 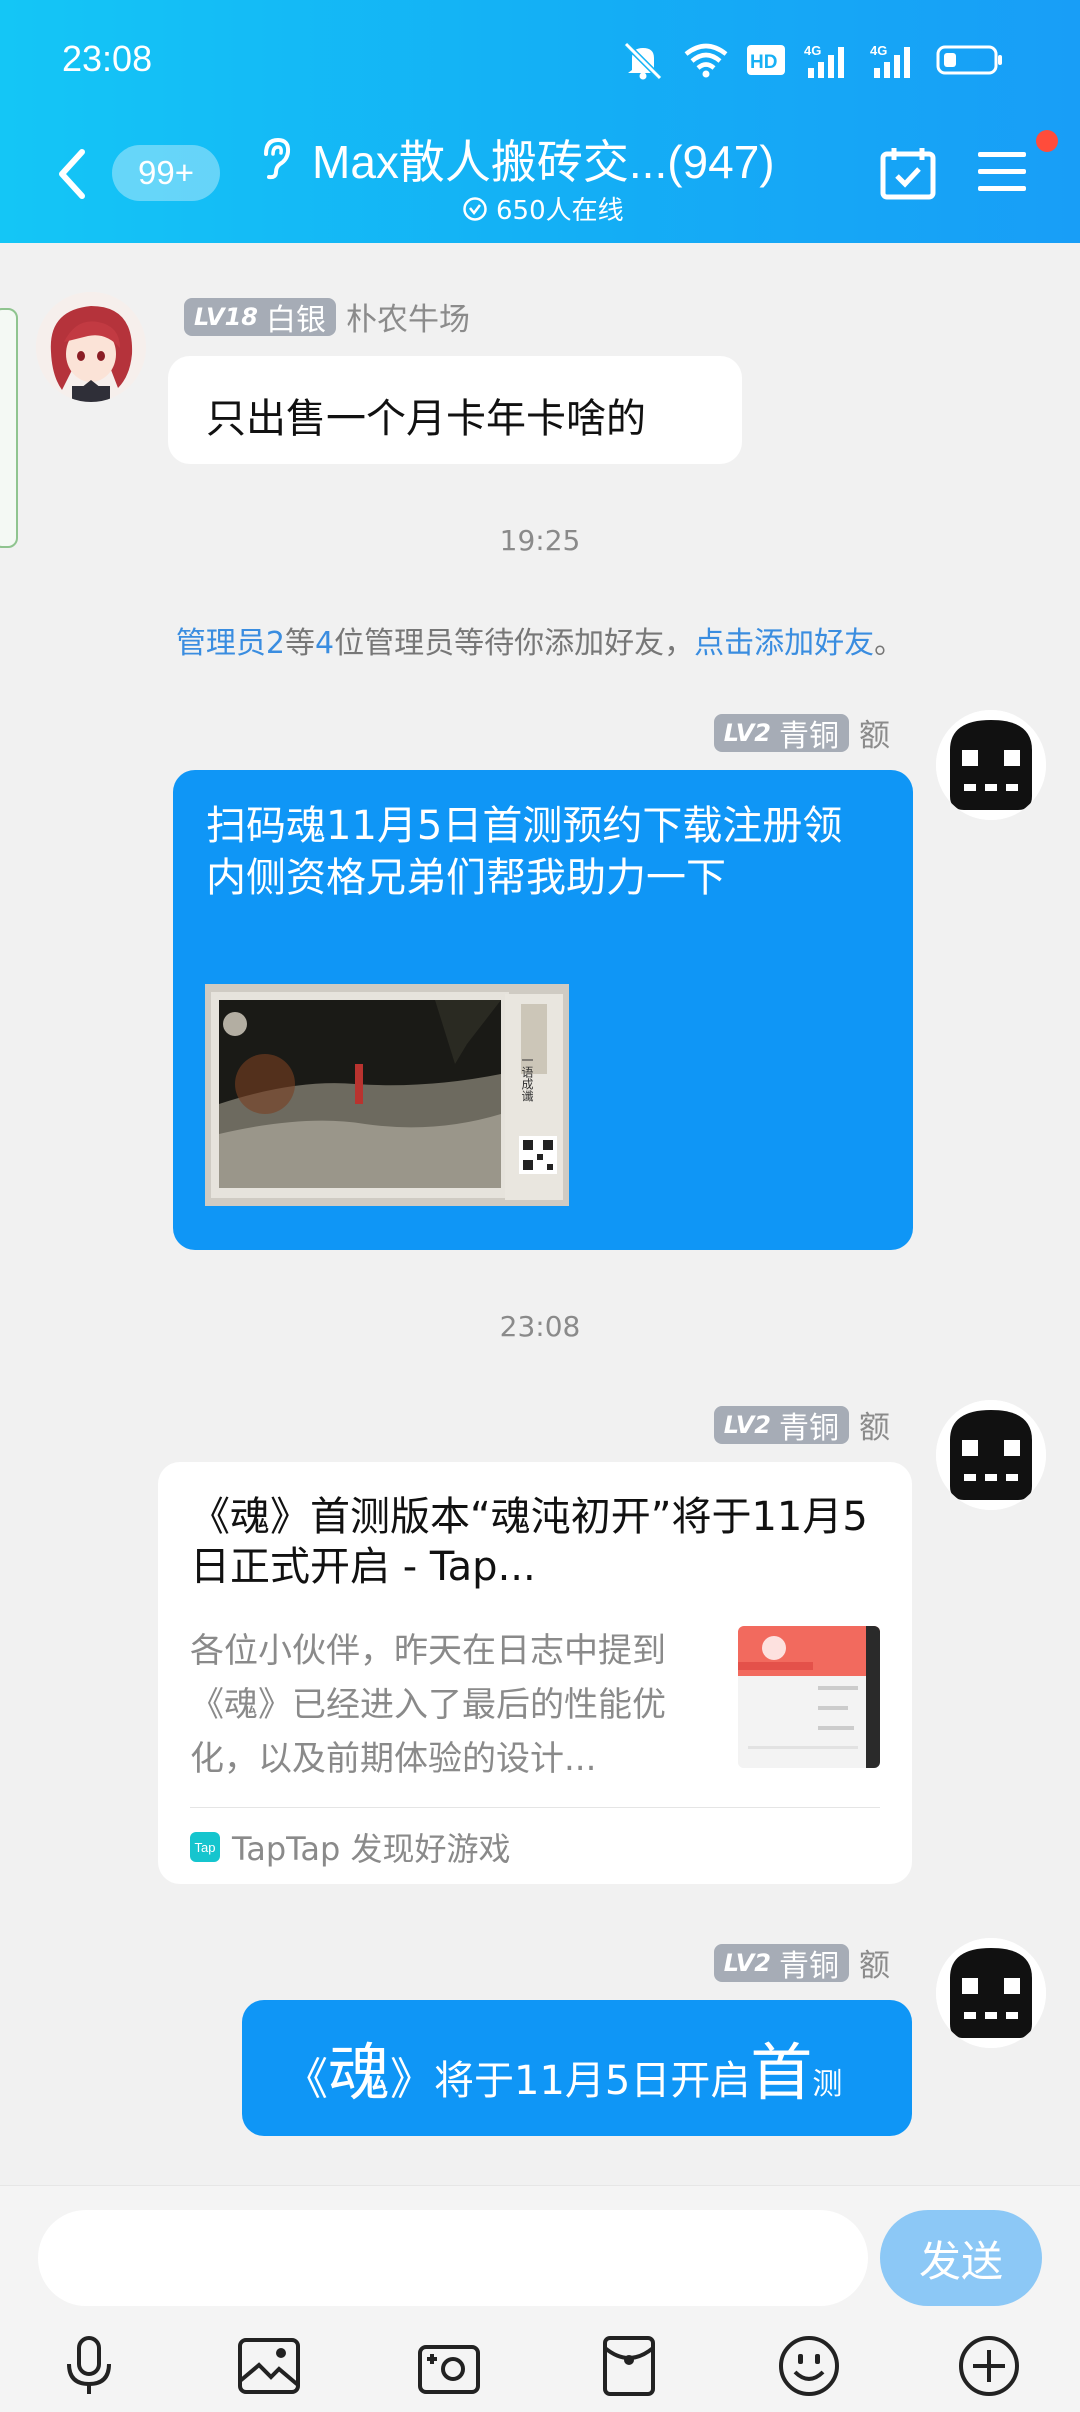 What do you see at coordinates (426, 419) in the screenshot?
I see `message-text: 只出售一个月卡年卡啥的` at bounding box center [426, 419].